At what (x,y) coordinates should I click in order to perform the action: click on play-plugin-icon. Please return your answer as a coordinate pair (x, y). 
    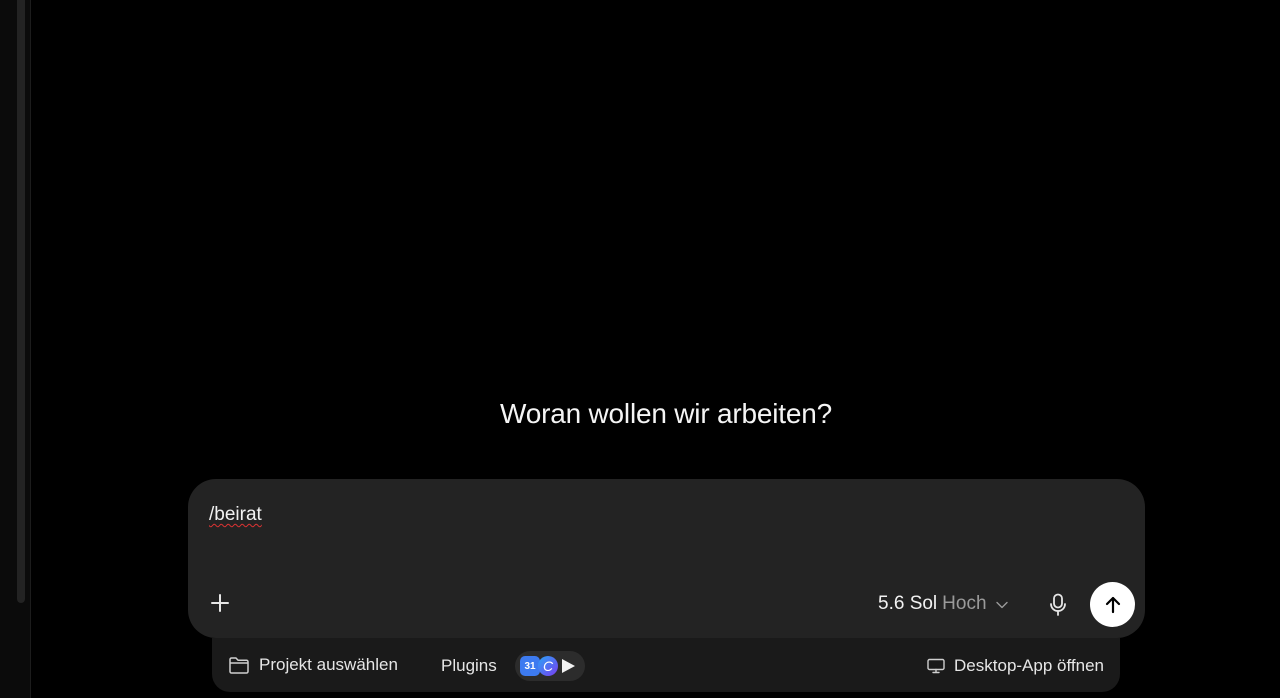
    Looking at the image, I should click on (568, 666).